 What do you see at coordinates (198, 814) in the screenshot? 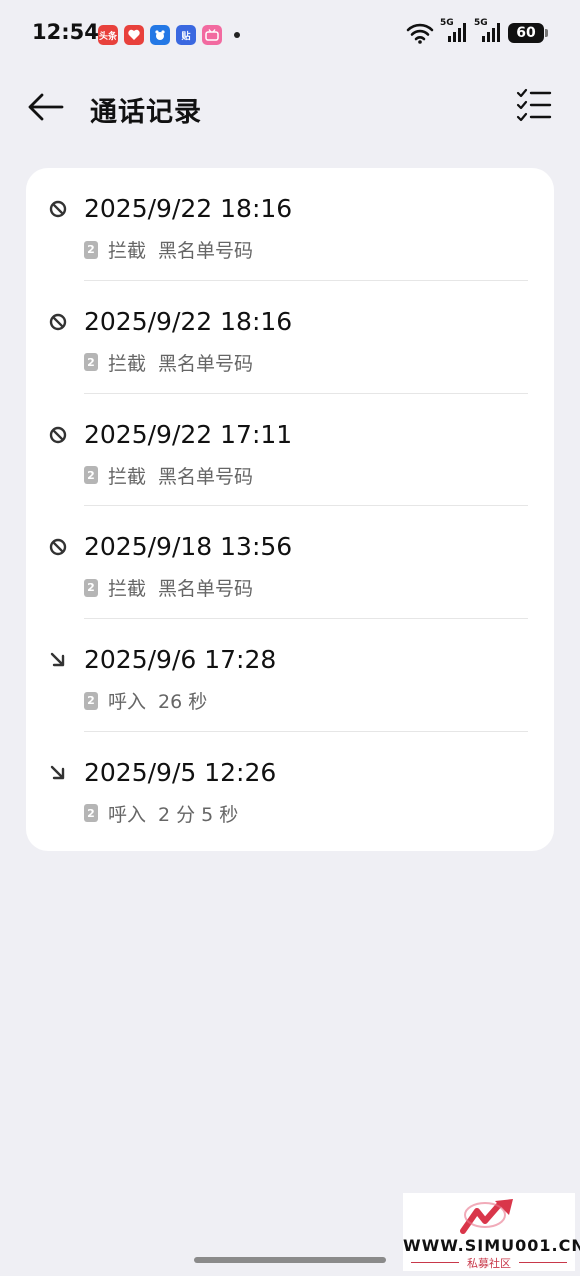
I see `call-duration: 2 分 5 秒` at bounding box center [198, 814].